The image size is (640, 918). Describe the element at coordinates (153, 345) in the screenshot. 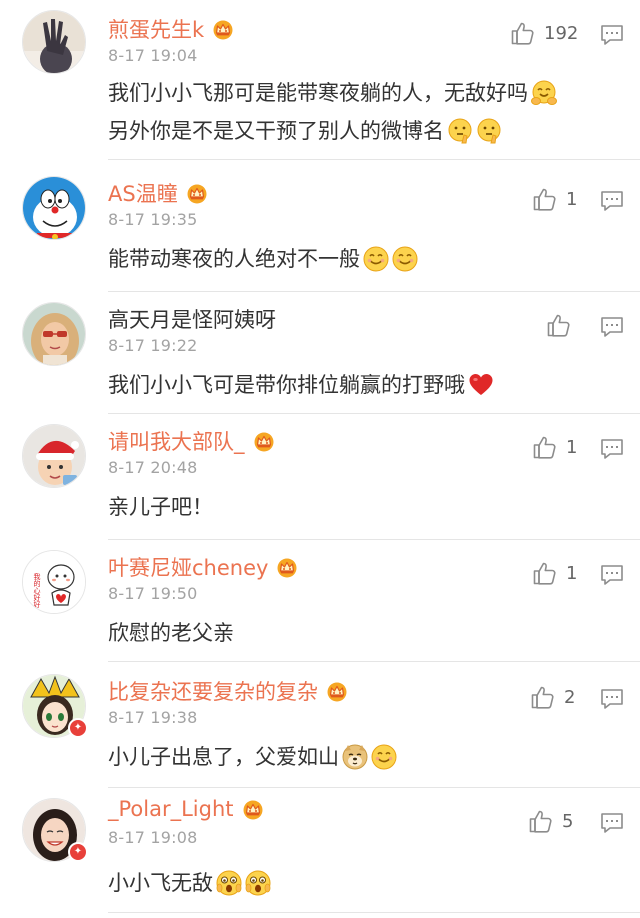

I see `timestamp: 8-17 19:22` at that location.